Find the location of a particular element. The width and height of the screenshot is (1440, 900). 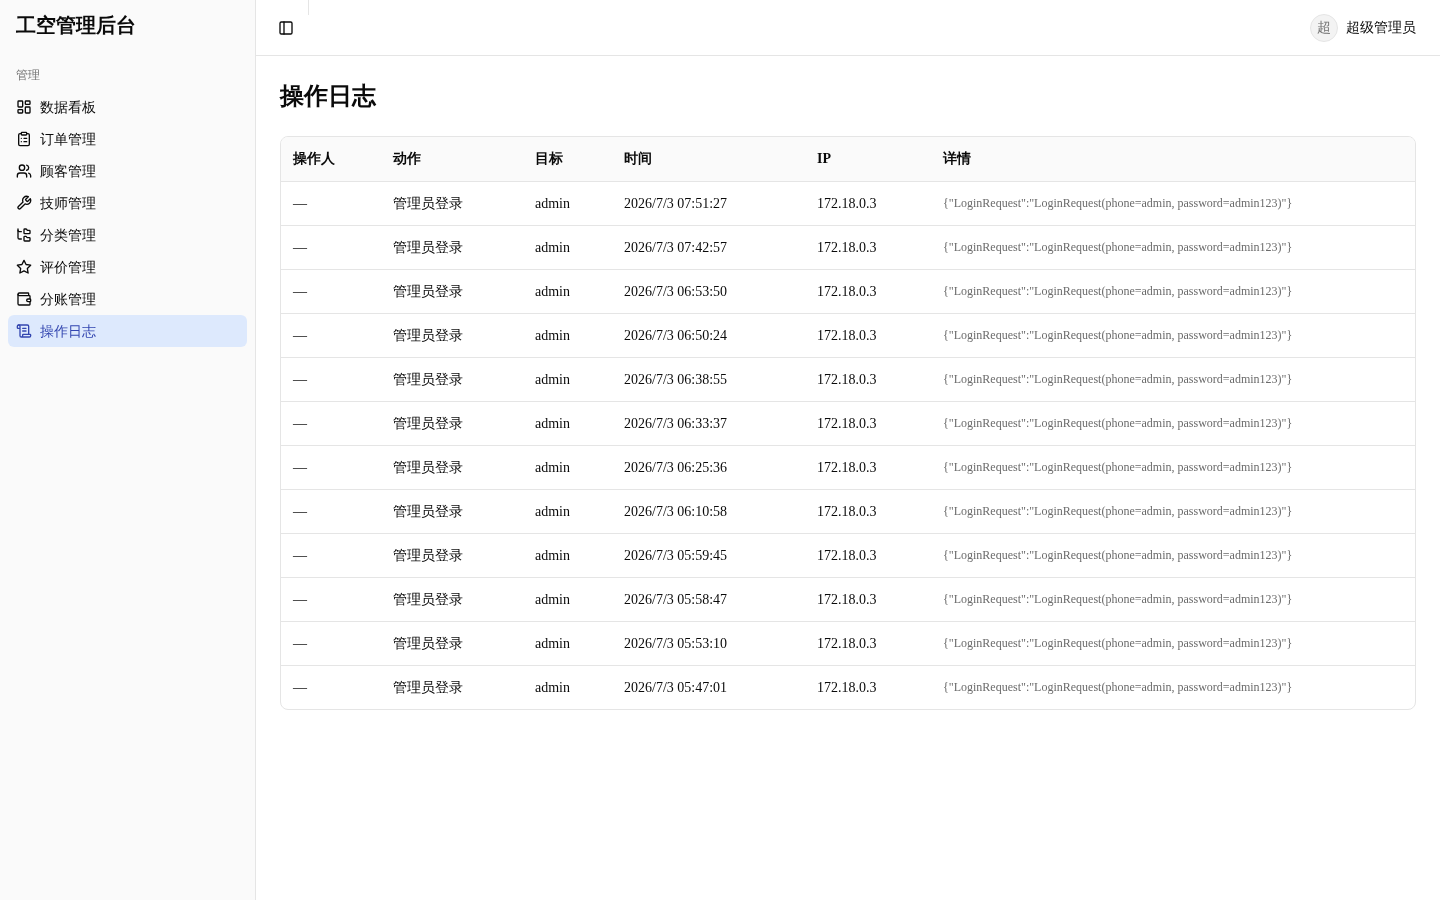

table-cell: 2026/7/3 06:33:37 is located at coordinates (708, 423).